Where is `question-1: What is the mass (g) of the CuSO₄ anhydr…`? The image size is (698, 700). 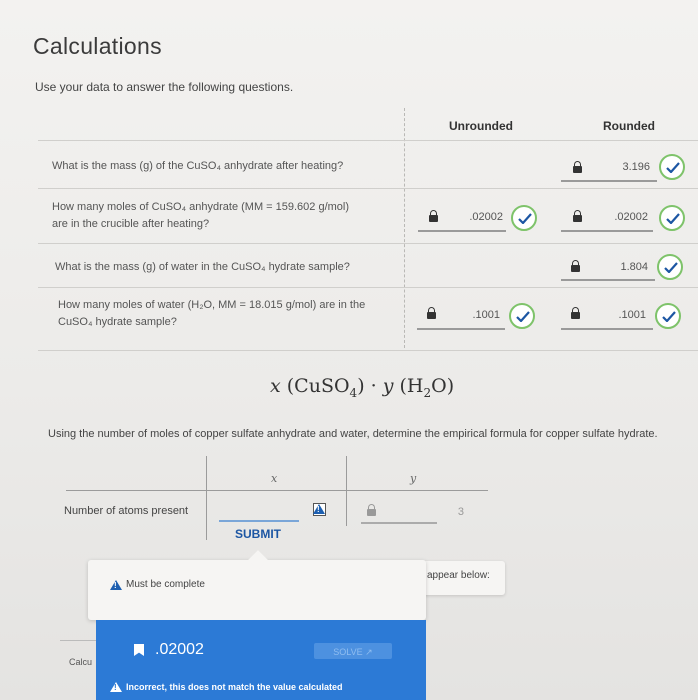
question-1: What is the mass (g) of the CuSO₄ anhydr… is located at coordinates (198, 166).